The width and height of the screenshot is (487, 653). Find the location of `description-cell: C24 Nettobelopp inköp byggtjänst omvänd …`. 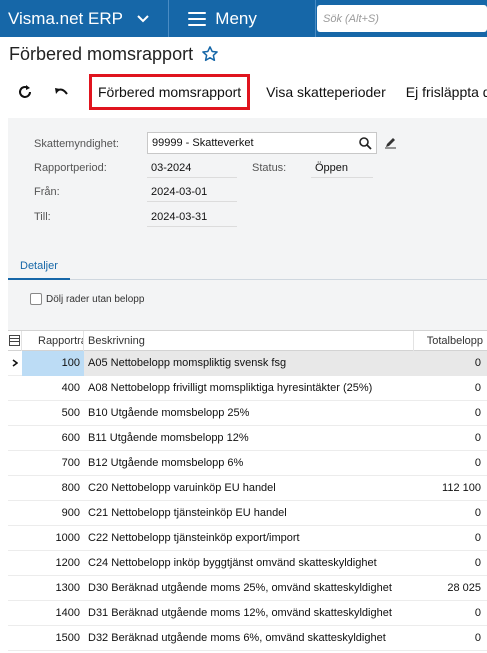

description-cell: C24 Nettobelopp inköp byggtjänst omvänd … is located at coordinates (249, 563).